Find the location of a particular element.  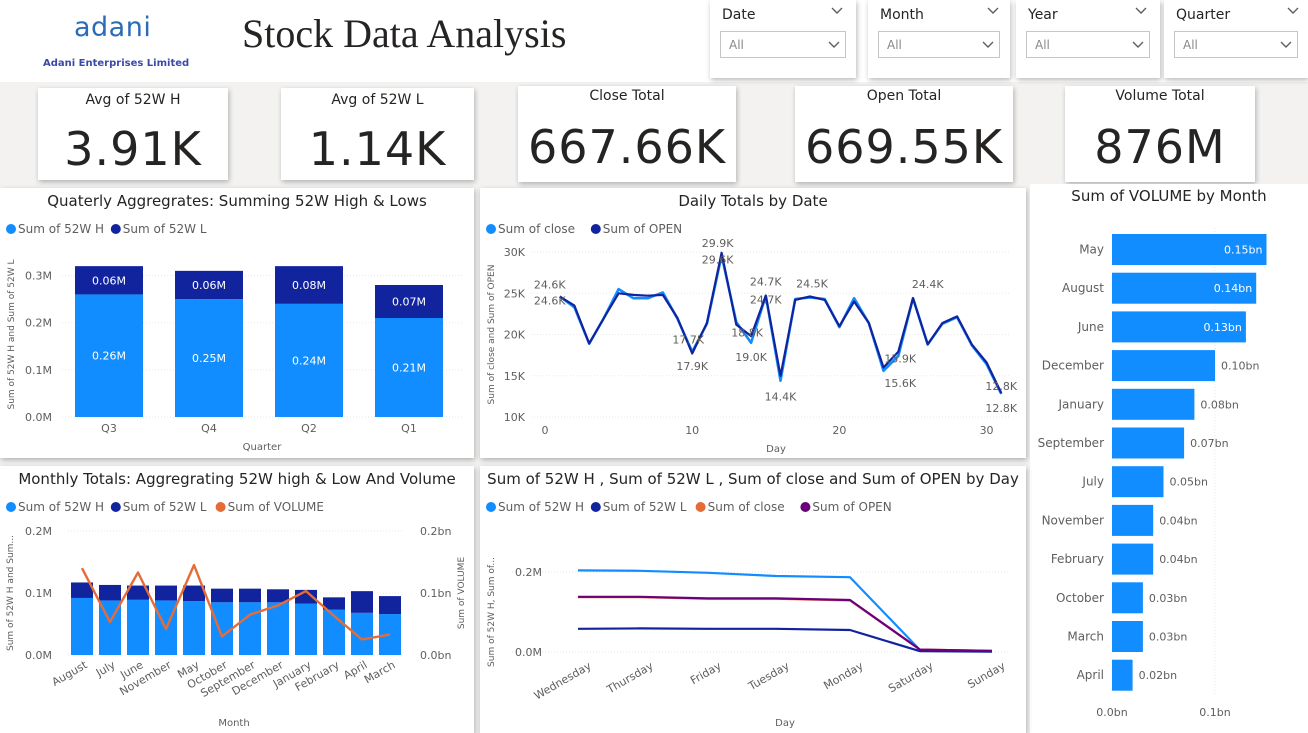

legend-label: Sum of OPEN is located at coordinates (851, 507).